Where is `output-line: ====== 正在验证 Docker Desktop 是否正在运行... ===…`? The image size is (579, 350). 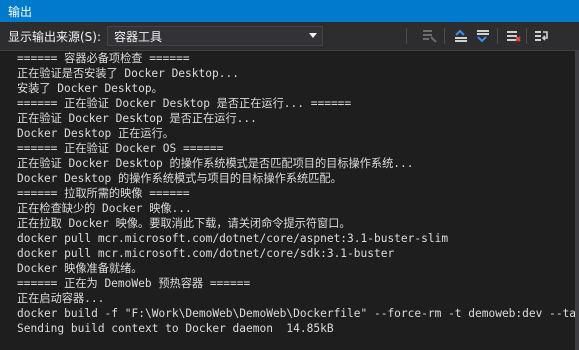
output-line: ====== 正在验证 Docker Desktop 是否正在运行... ===… is located at coordinates (184, 103).